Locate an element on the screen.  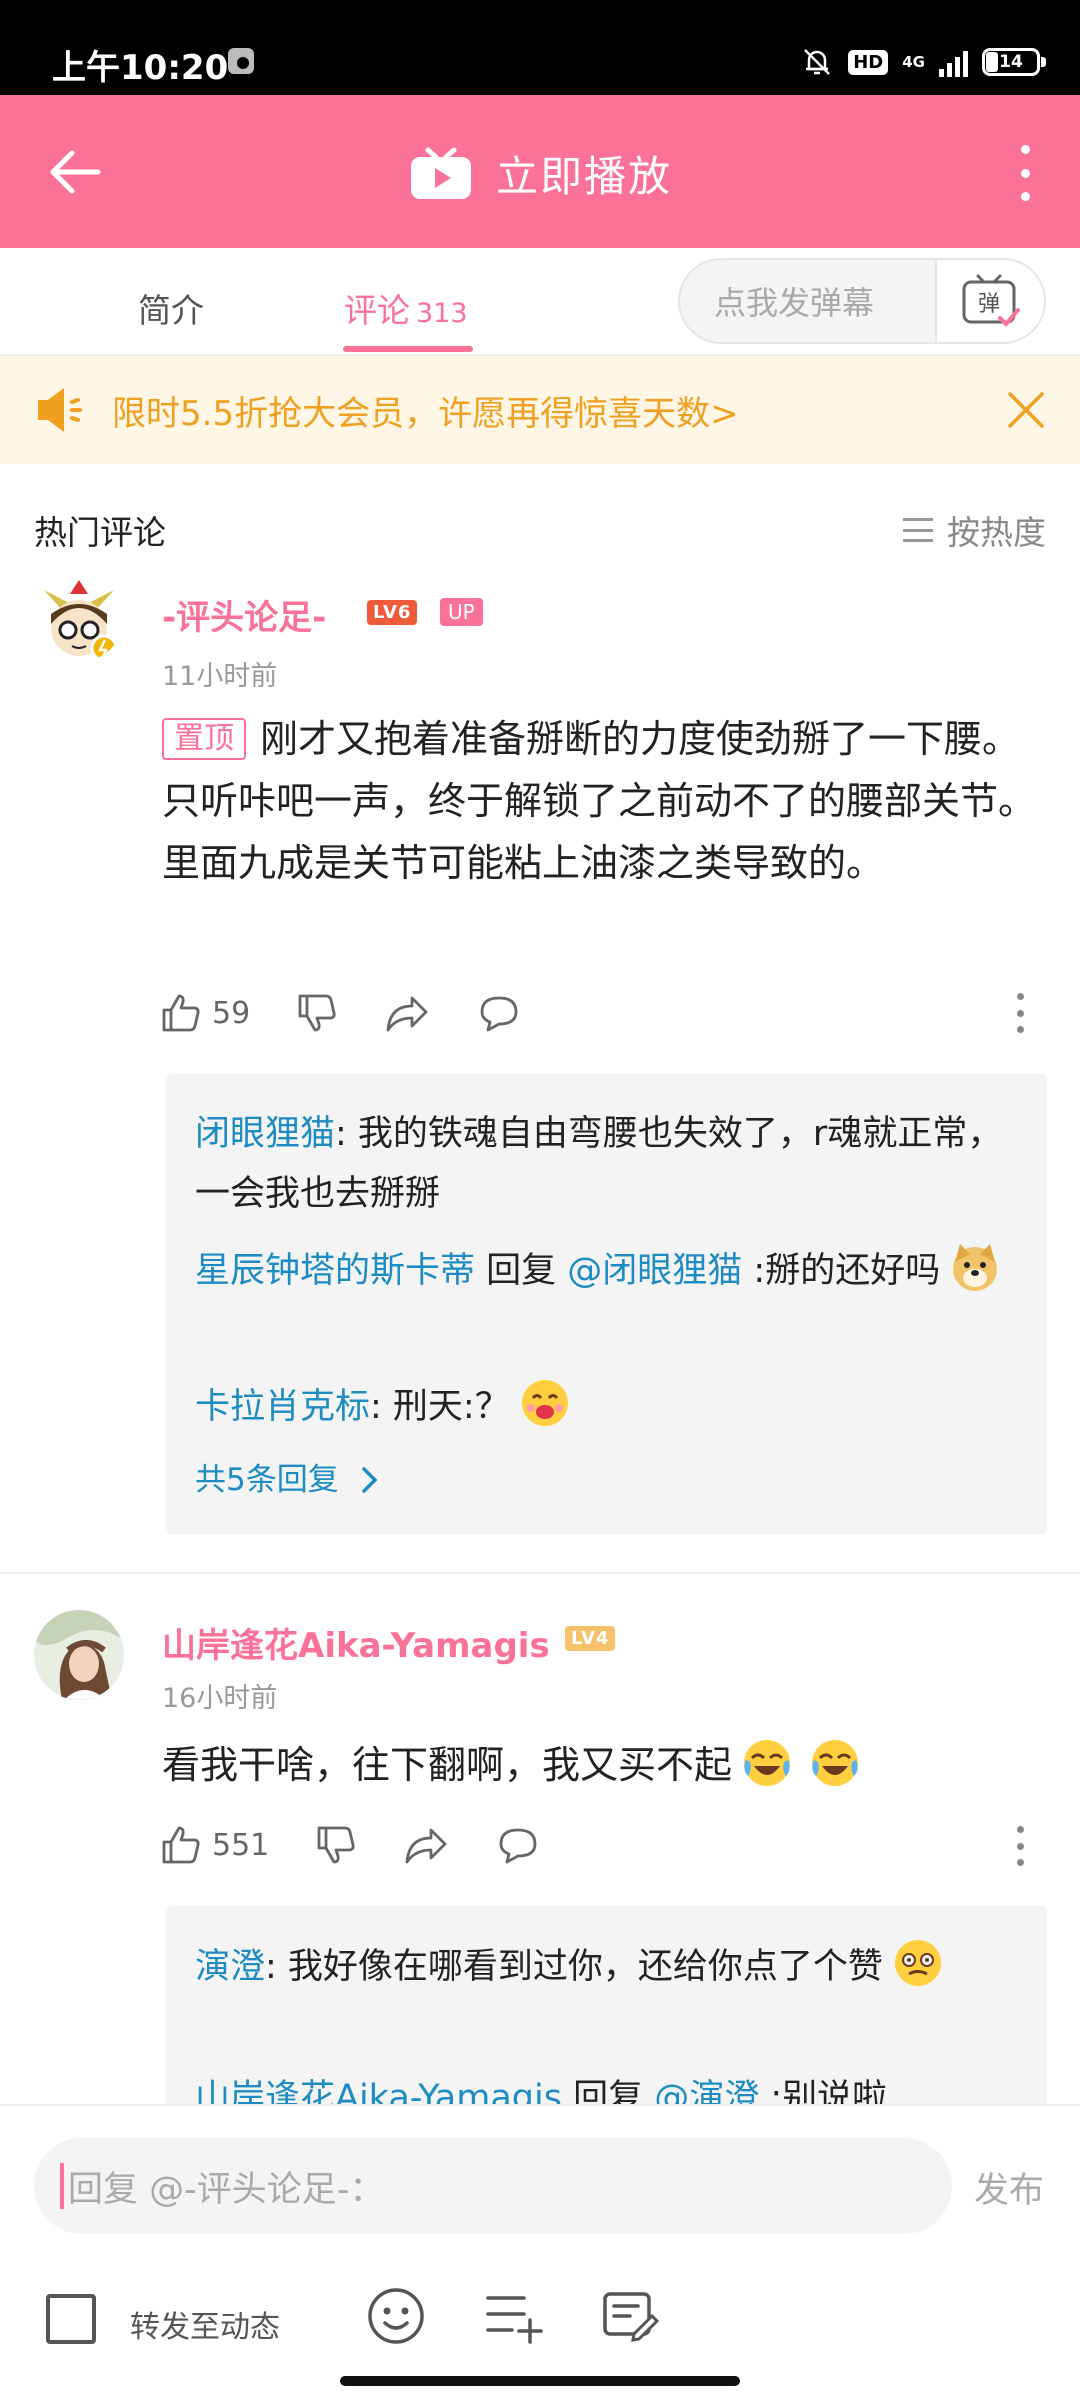
reply-author: 演澄 is located at coordinates (230, 1967).